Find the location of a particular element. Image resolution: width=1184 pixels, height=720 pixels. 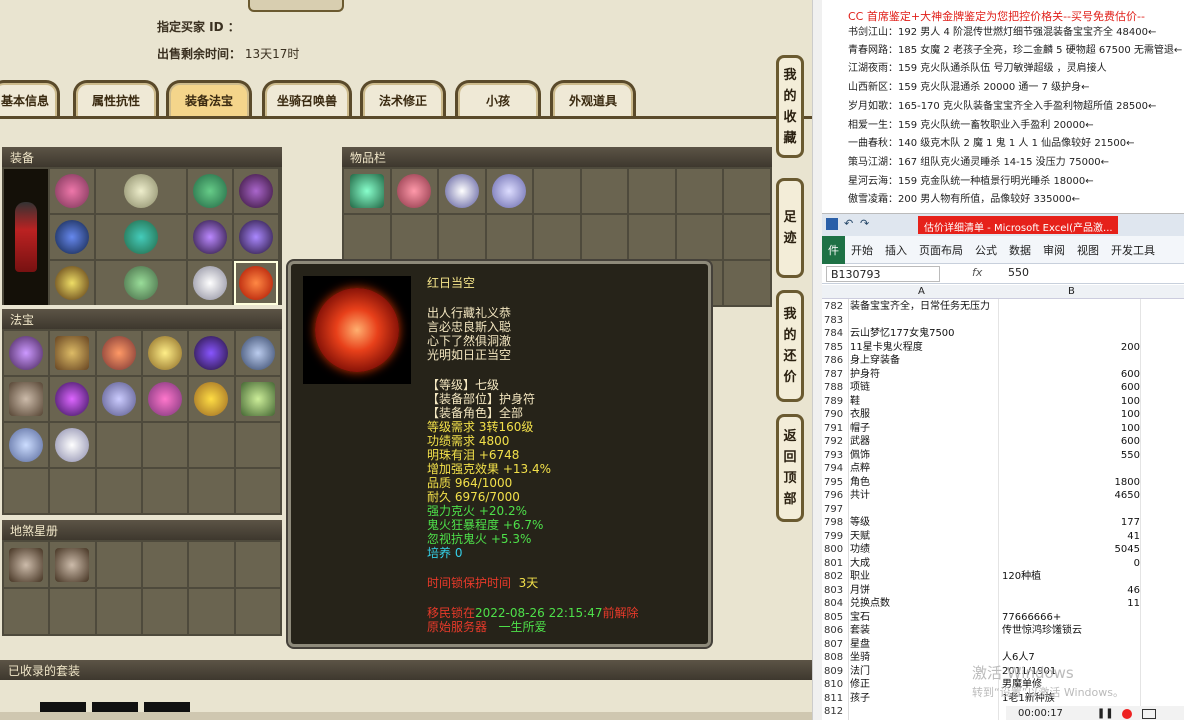

cell-a: 佩饰 is located at coordinates (860, 455).